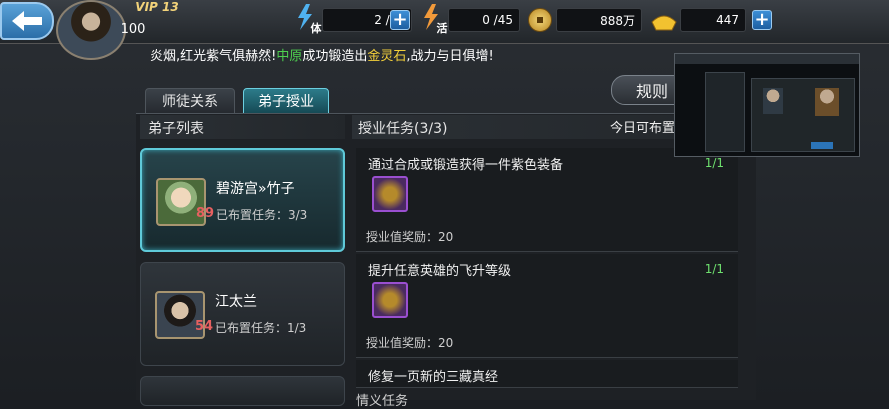 The width and height of the screenshot is (889, 409). Describe the element at coordinates (664, 21) in the screenshot. I see `gold-ingot-icon` at that location.